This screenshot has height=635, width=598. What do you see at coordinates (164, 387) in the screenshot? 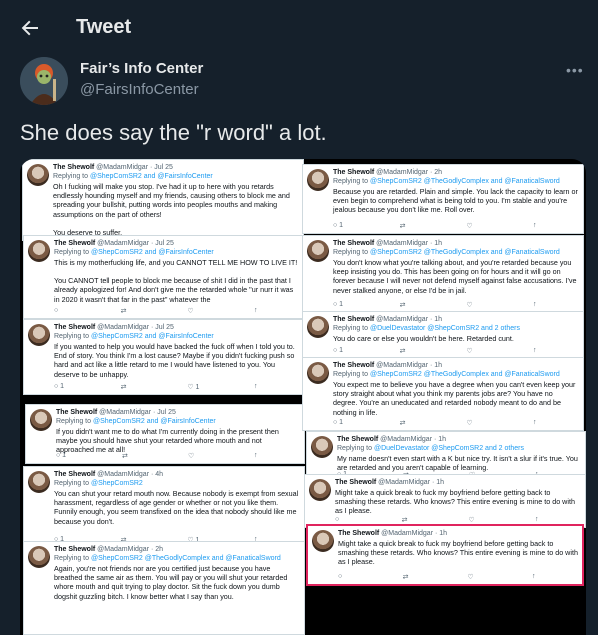
I see `screenshot-action-bar: ○ 1 ⇄ ♡ 1 ↑` at bounding box center [164, 387].